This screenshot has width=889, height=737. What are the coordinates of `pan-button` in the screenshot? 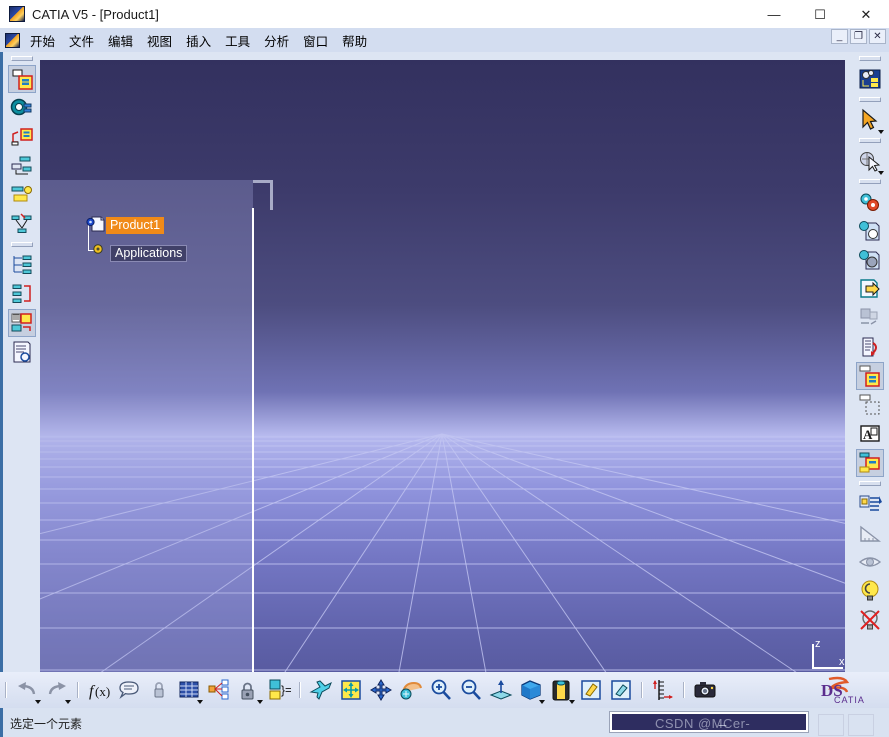 It's located at (381, 690).